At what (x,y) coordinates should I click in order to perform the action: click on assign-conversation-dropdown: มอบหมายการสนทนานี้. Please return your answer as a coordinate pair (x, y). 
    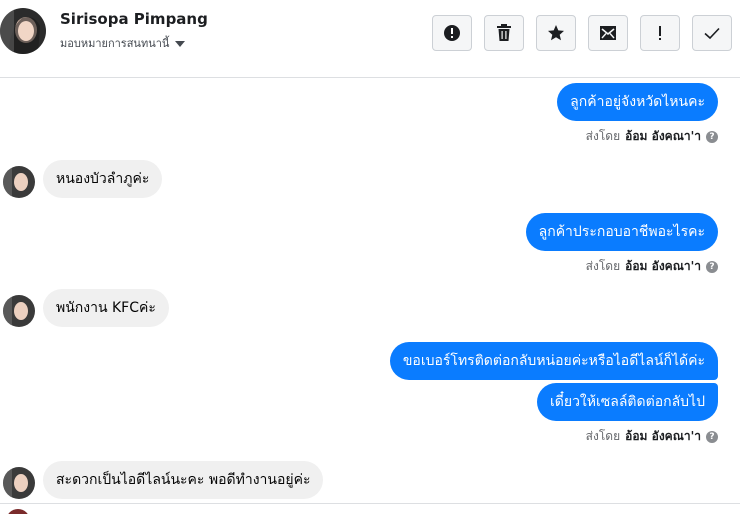
    Looking at the image, I should click on (123, 43).